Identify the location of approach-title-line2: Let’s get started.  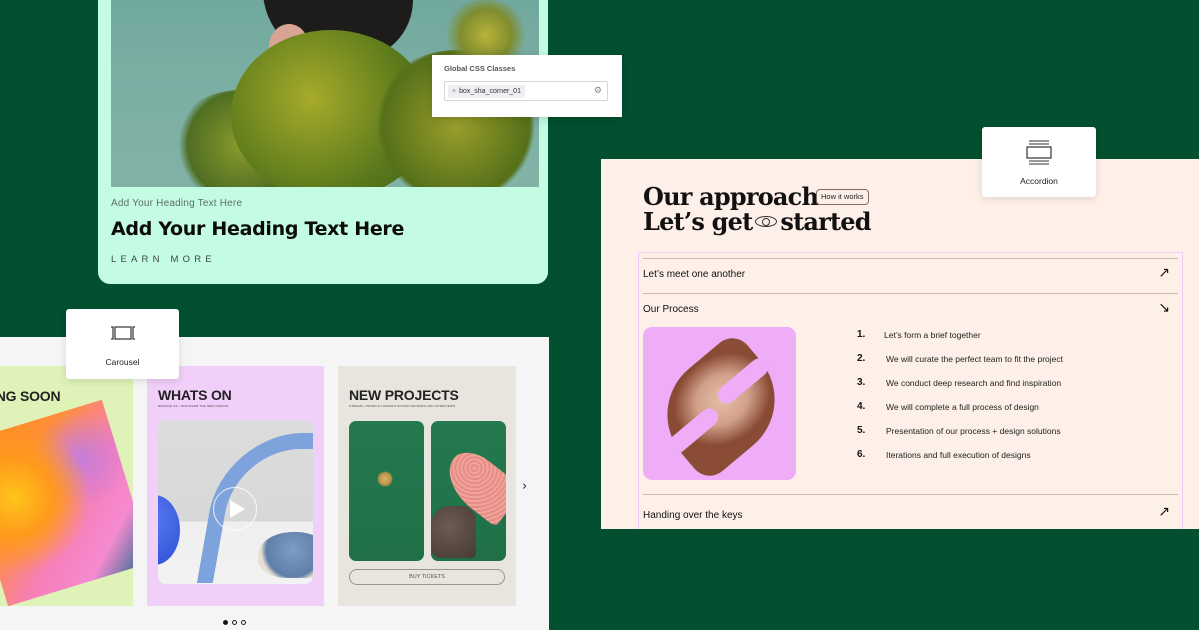
(757, 221).